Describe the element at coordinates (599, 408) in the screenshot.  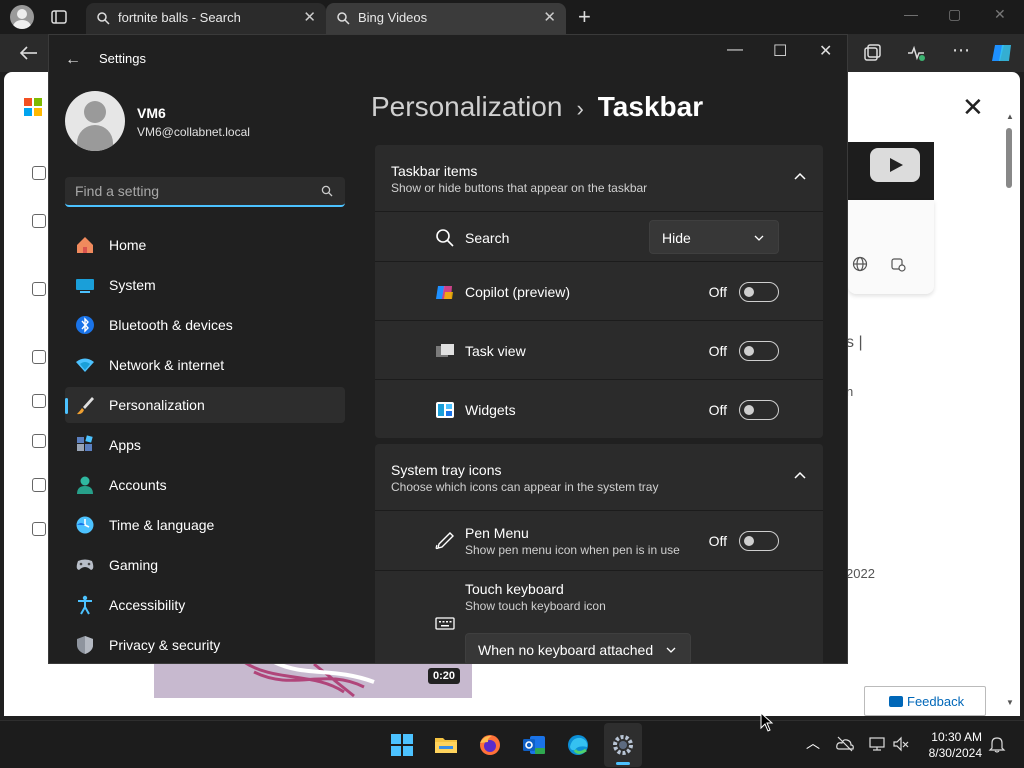
I see `setting-row-widgets: Widgets Off` at that location.